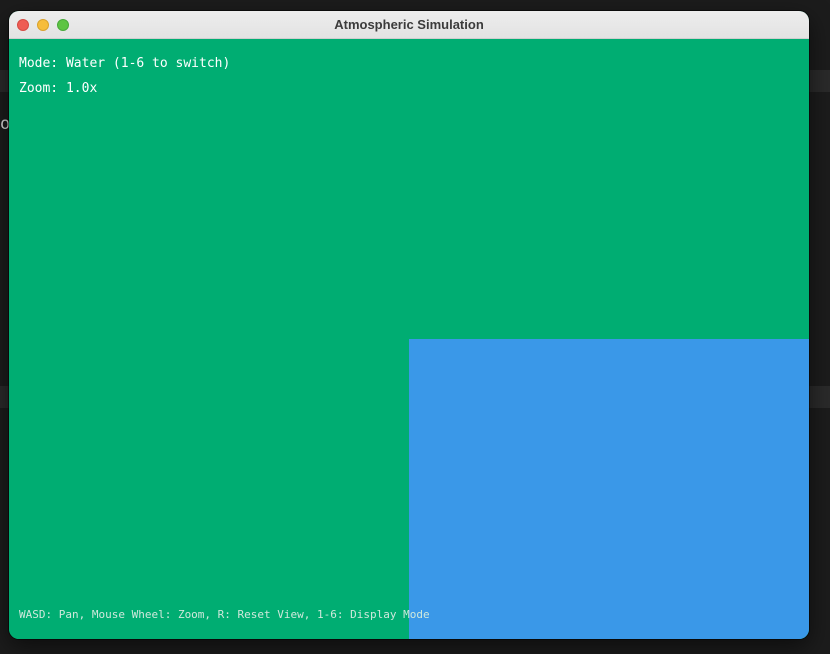 The image size is (830, 654). I want to click on display-mode-label: Mode: Water (1-6 to switch), so click(125, 63).